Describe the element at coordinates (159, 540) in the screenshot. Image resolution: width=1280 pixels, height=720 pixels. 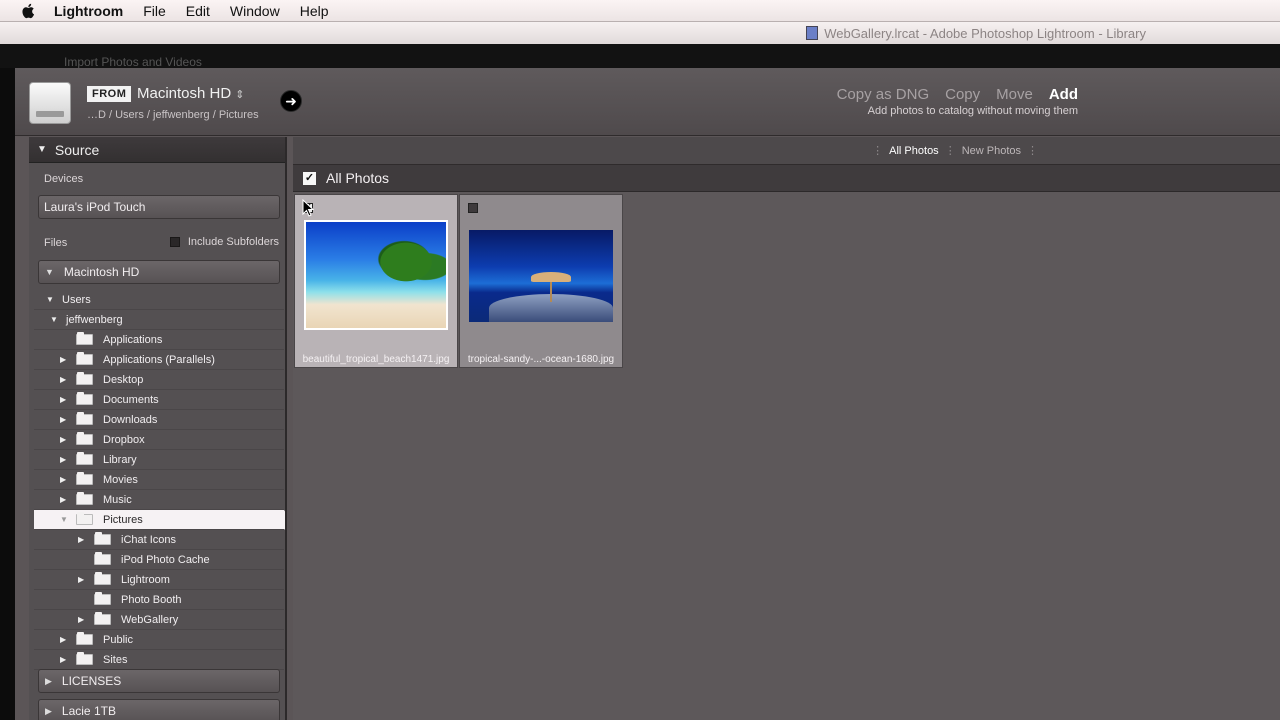
I see `folder-row: ▶ iChat Icons` at that location.